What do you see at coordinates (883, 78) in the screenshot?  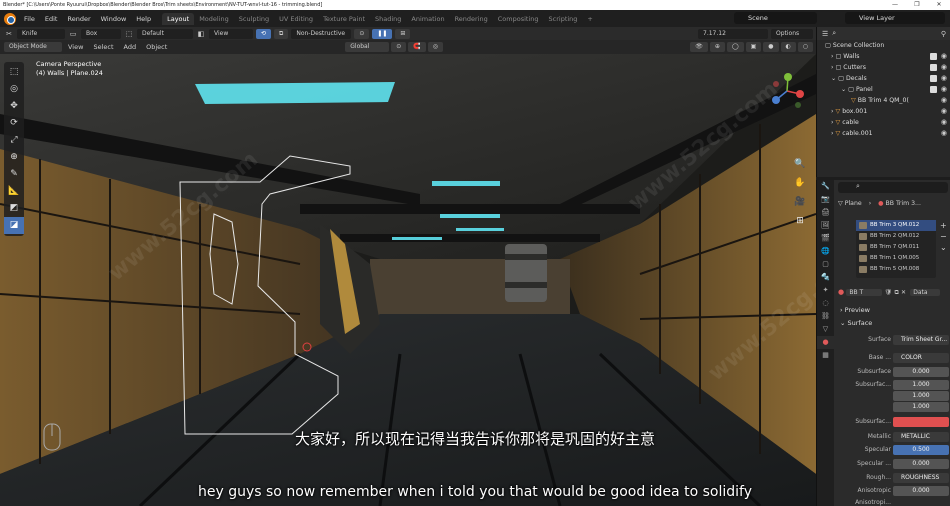 I see `outliner-row: ⌄ ▢ Decals ◉` at bounding box center [883, 78].